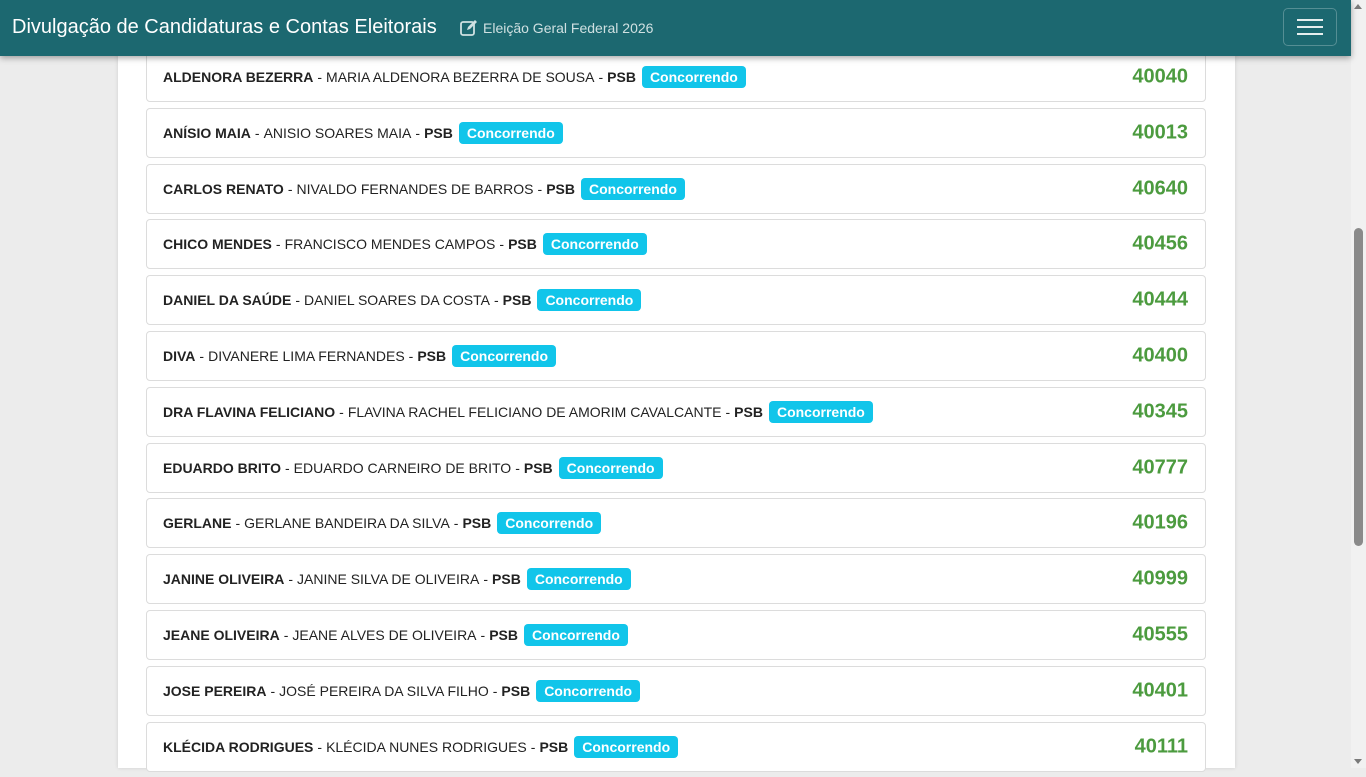 The width and height of the screenshot is (1366, 777). Describe the element at coordinates (397, 300) in the screenshot. I see `candidate-full-name: DANIEL SOARES DA COSTA` at that location.